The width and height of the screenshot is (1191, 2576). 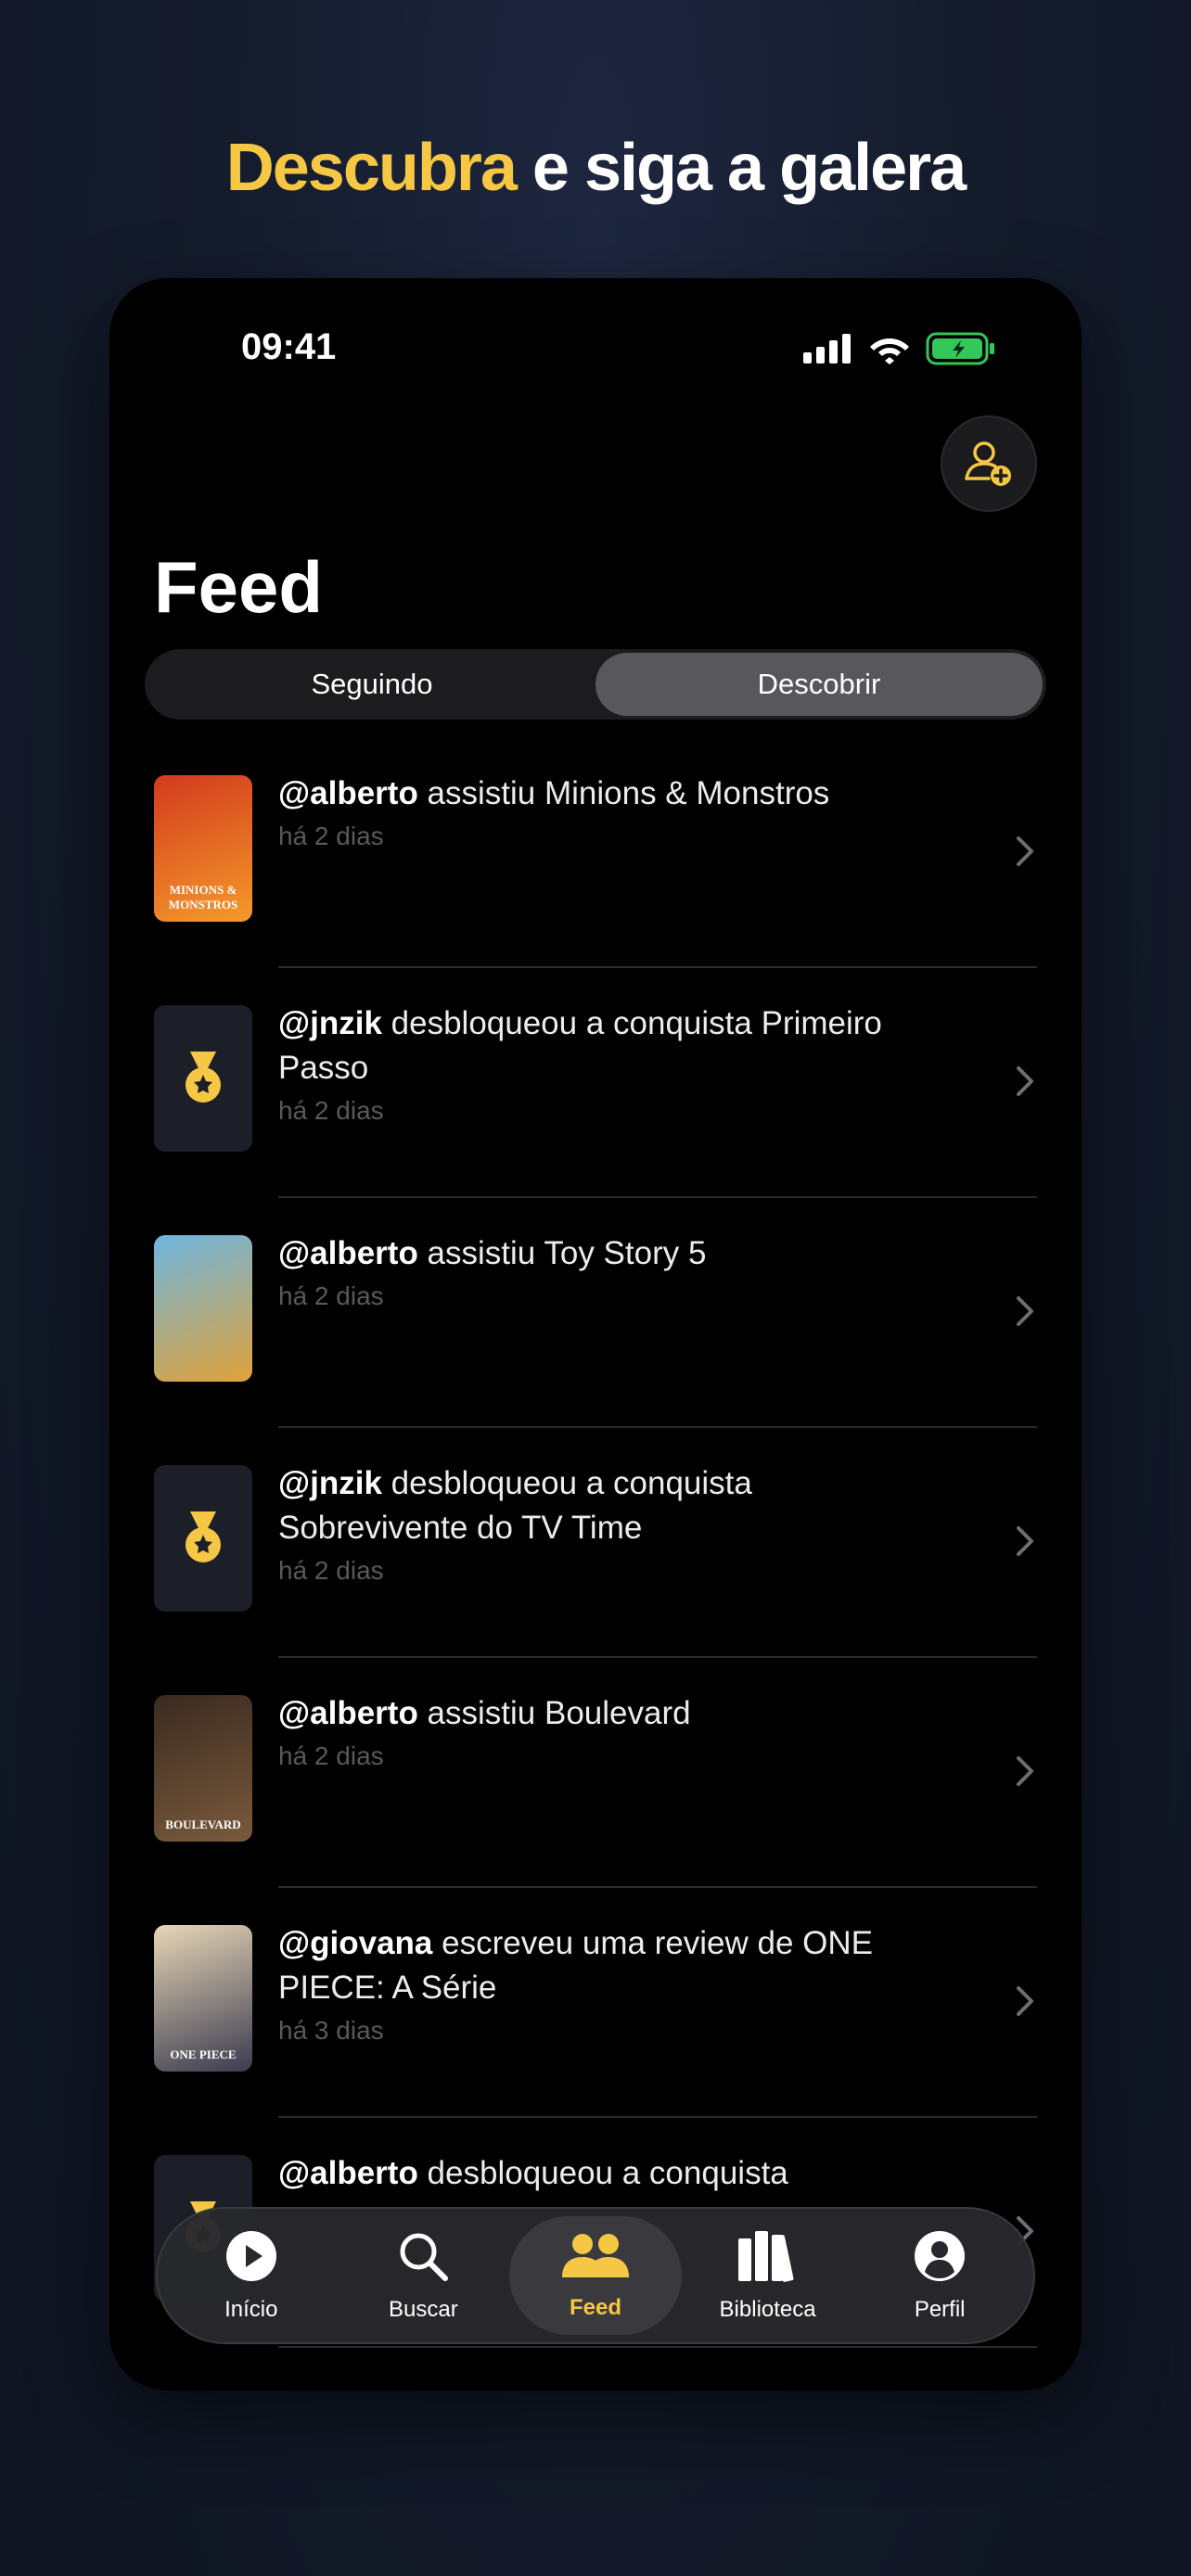 I want to click on poster-title: MINIONS & MONSTROS, so click(x=203, y=897).